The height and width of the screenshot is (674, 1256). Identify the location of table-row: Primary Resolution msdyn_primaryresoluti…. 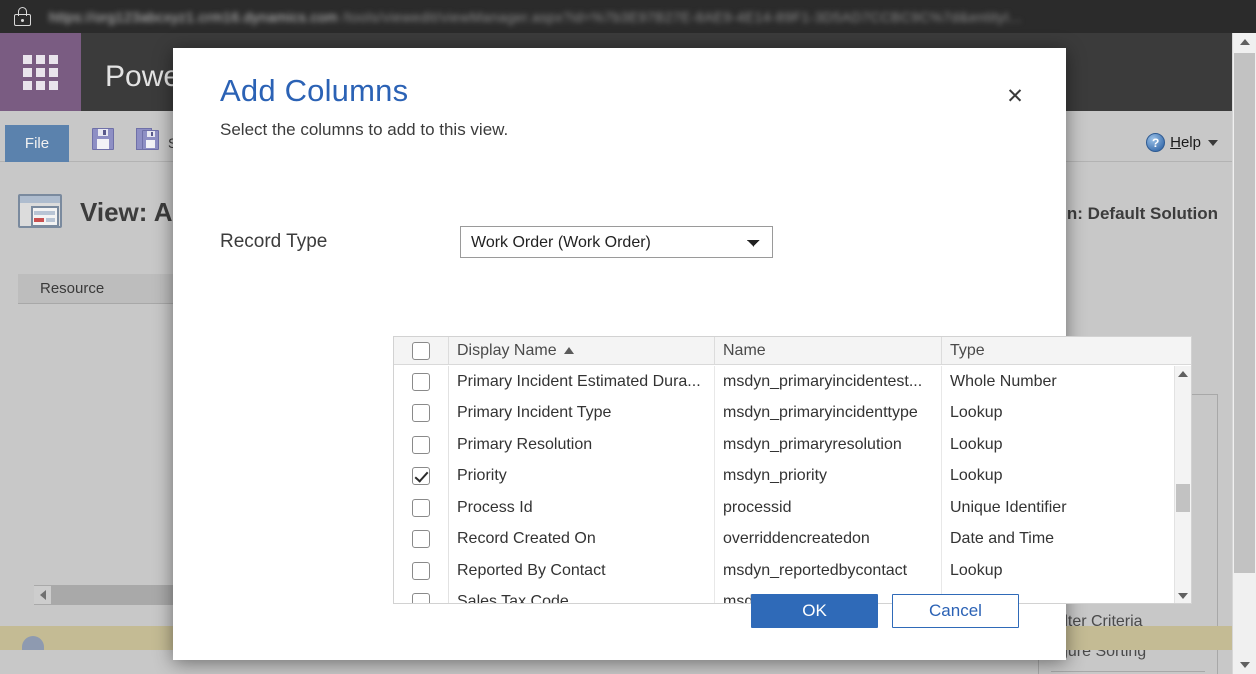
(792, 445).